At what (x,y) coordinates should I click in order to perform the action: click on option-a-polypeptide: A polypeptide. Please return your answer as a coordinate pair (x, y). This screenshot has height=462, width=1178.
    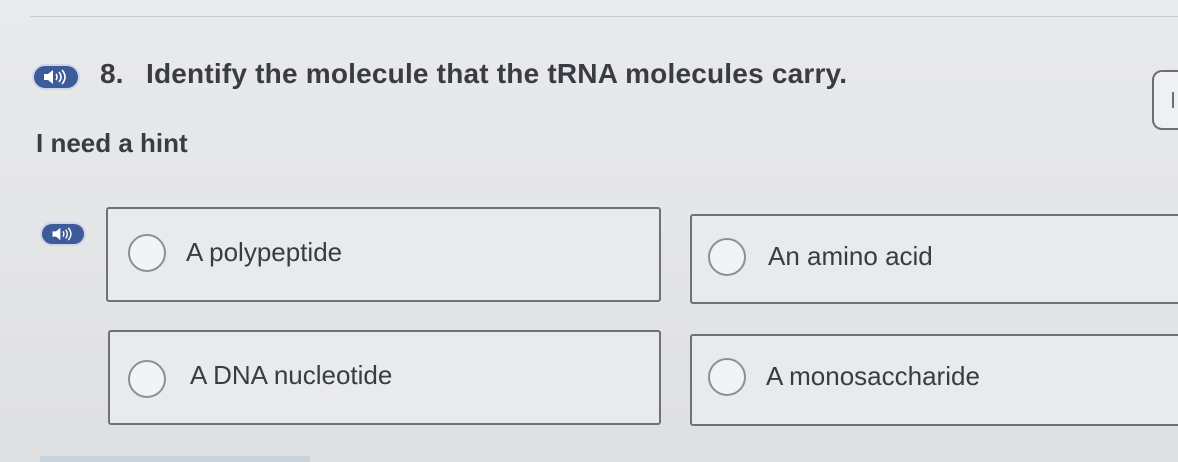
    Looking at the image, I should click on (383, 254).